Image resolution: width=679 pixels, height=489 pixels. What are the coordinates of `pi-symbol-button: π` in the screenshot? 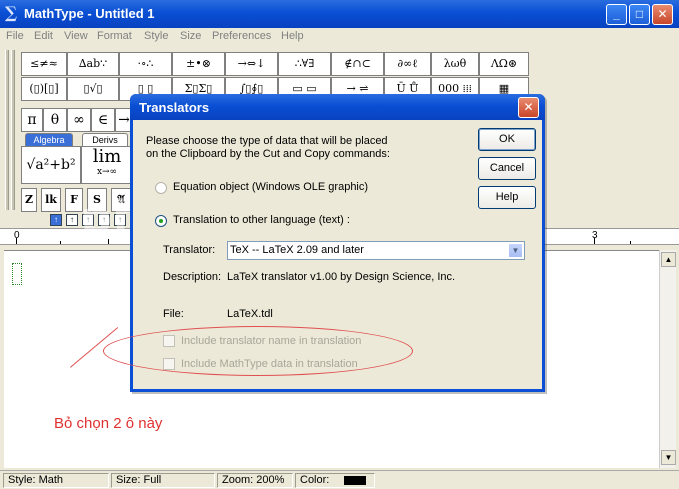 It's located at (32, 120).